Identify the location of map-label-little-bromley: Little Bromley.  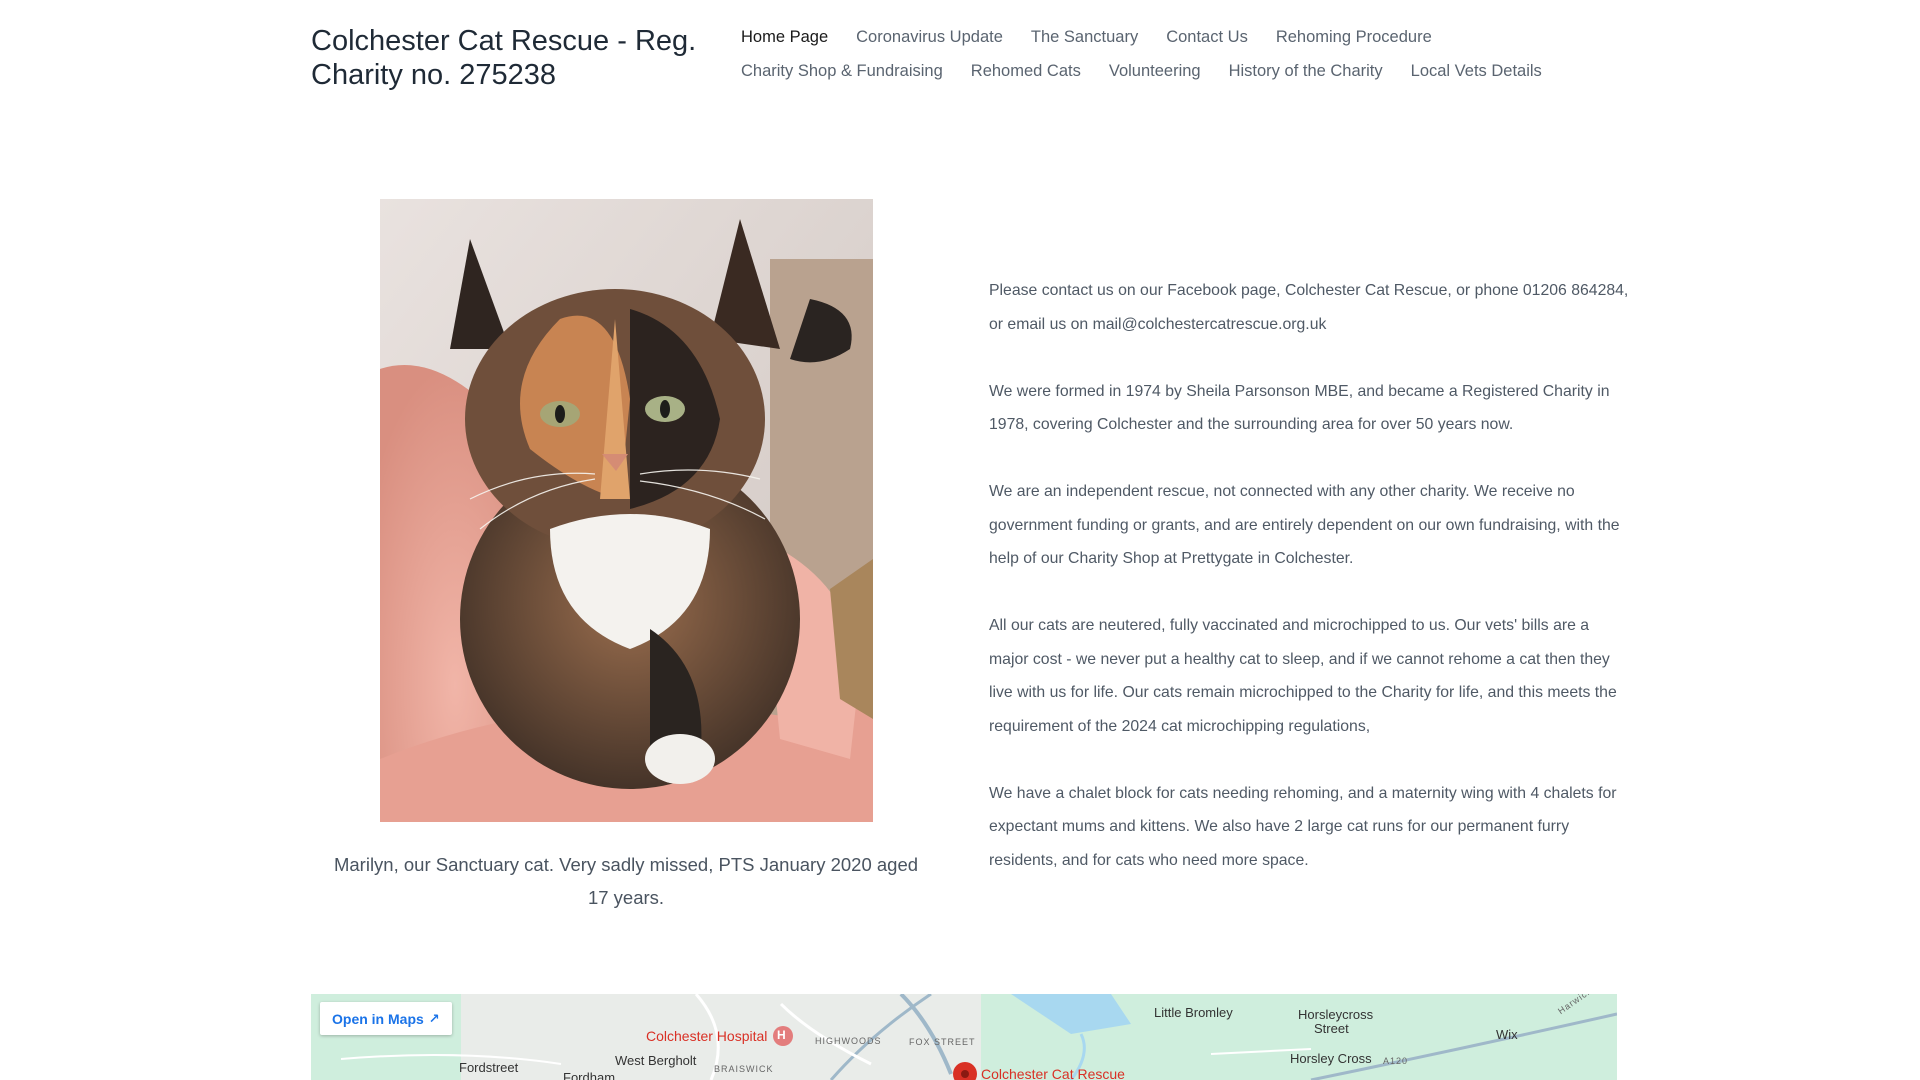
(1193, 1012).